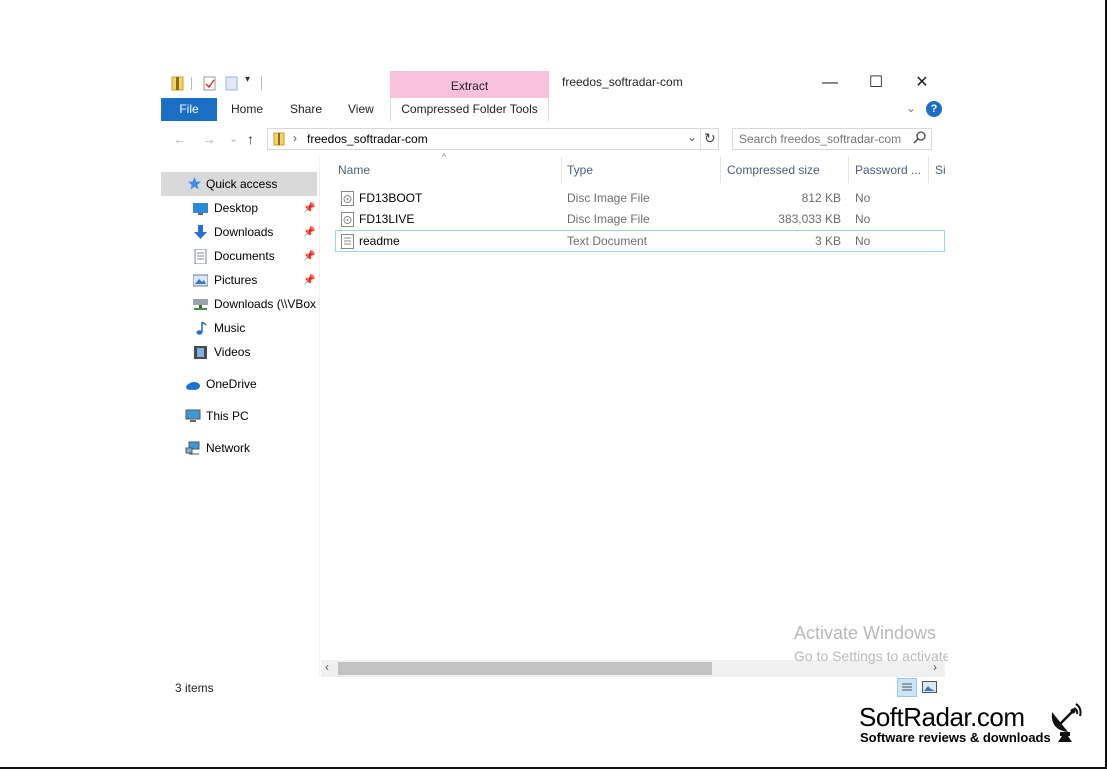 This screenshot has height=769, width=1107. I want to click on tab-extract: Extract, so click(469, 84).